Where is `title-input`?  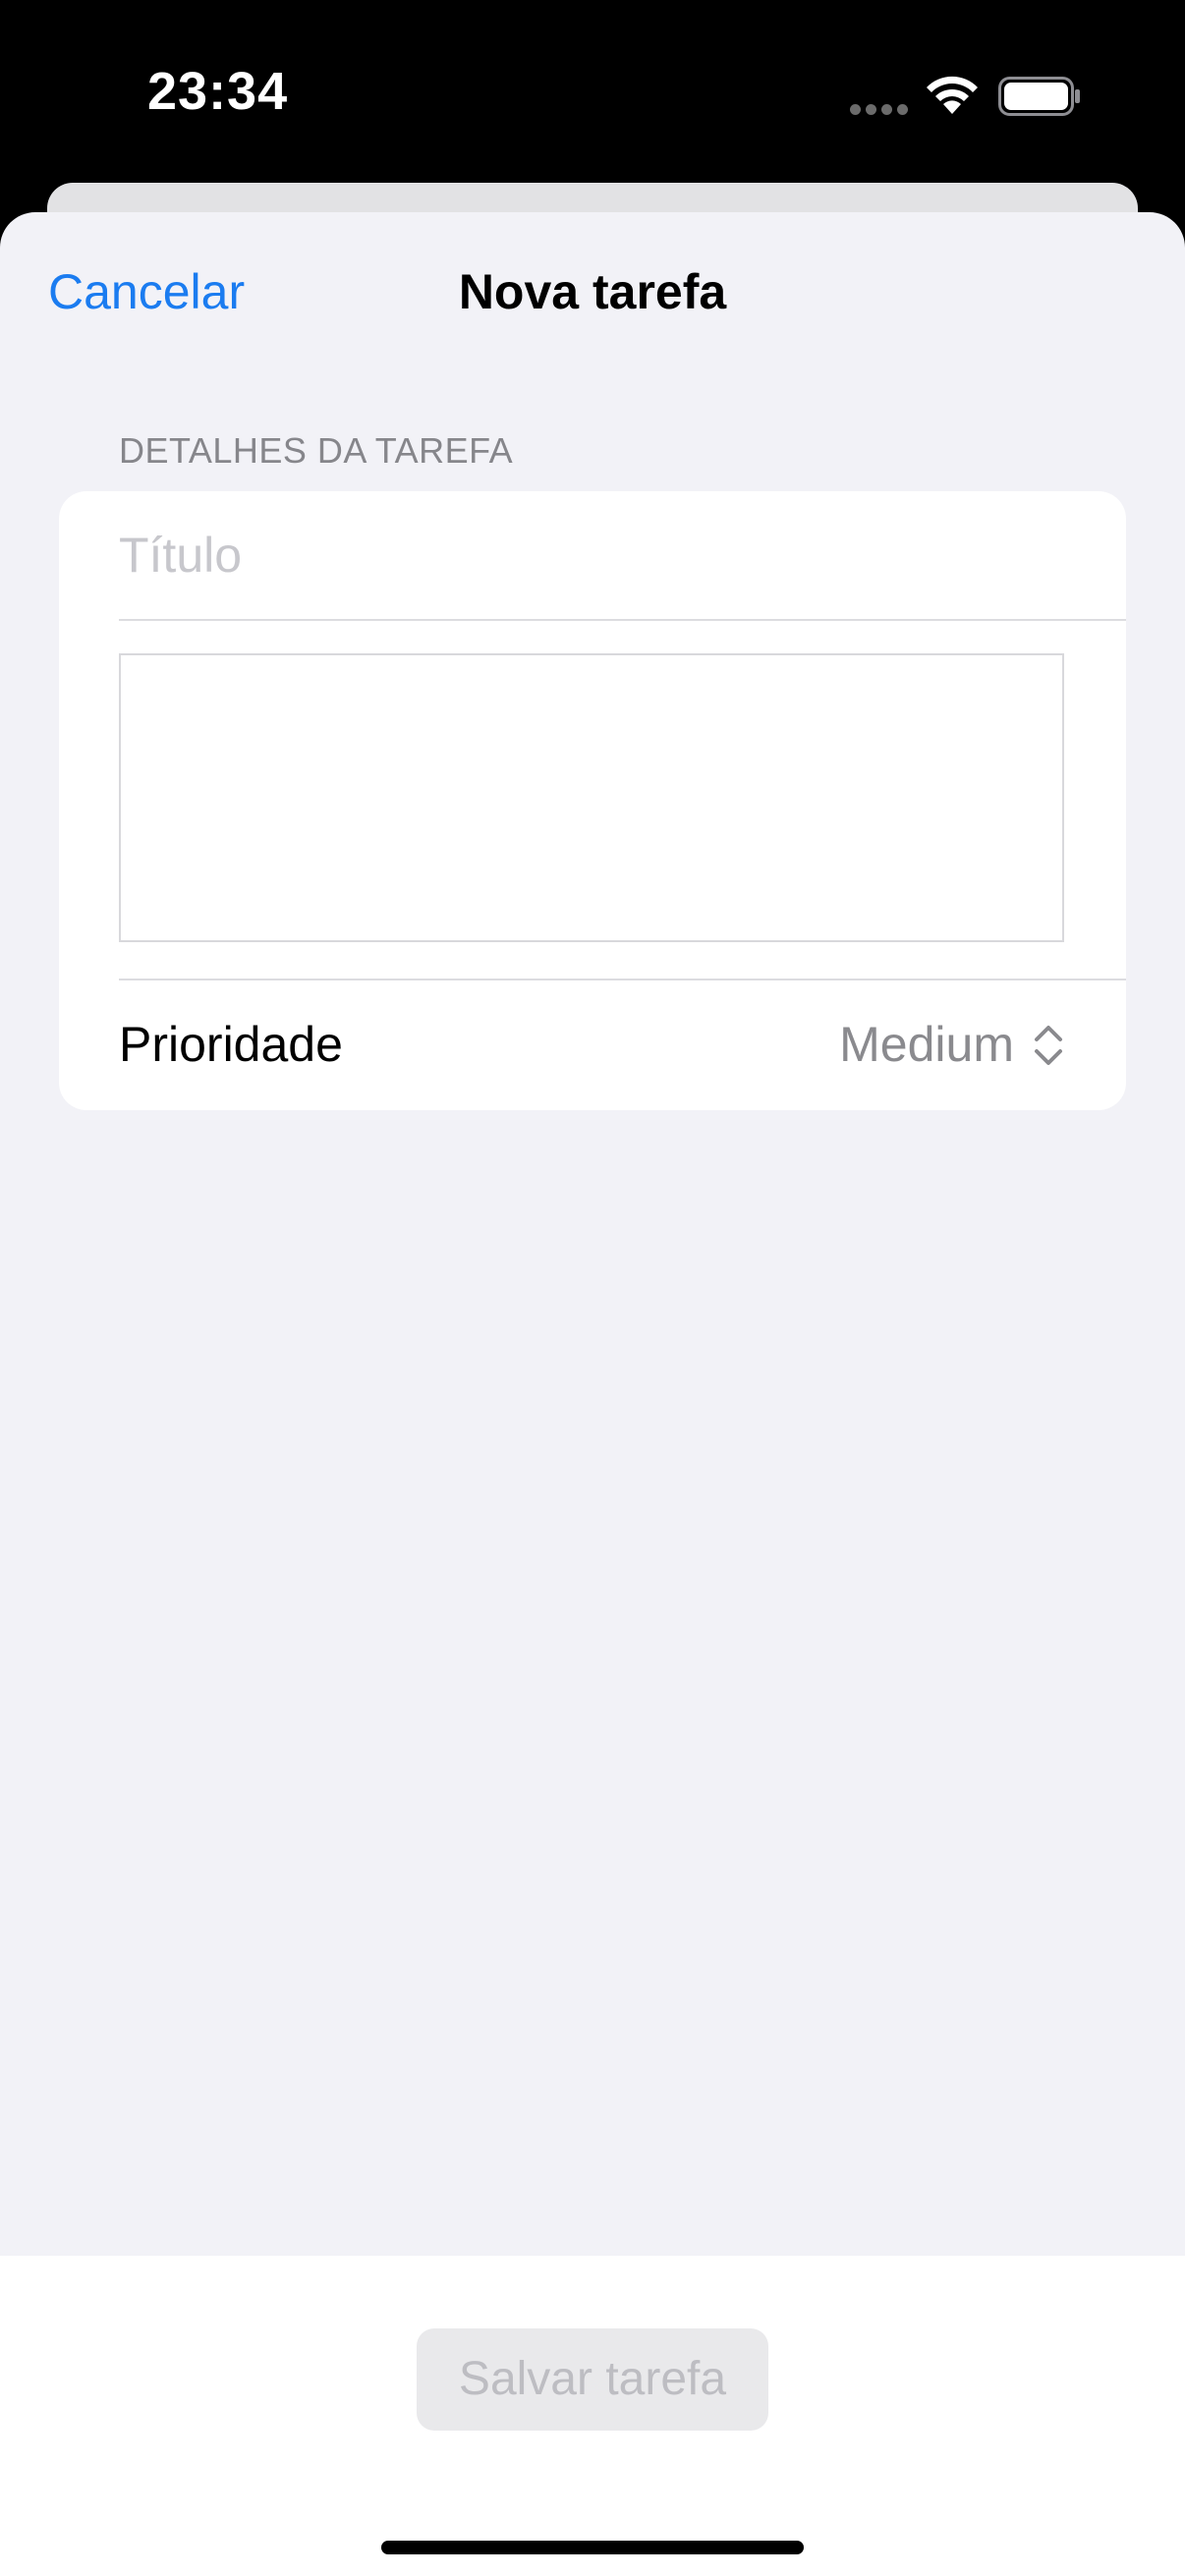
title-input is located at coordinates (591, 555).